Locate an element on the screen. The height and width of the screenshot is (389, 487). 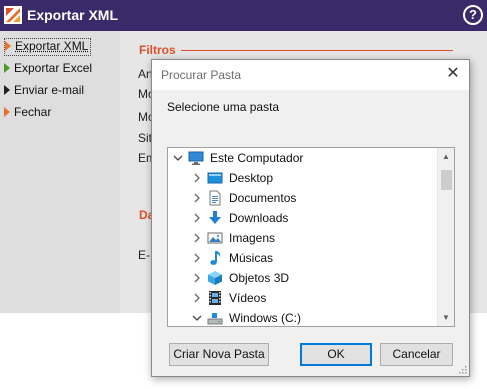
cancel-button: Cancelar is located at coordinates (416, 354).